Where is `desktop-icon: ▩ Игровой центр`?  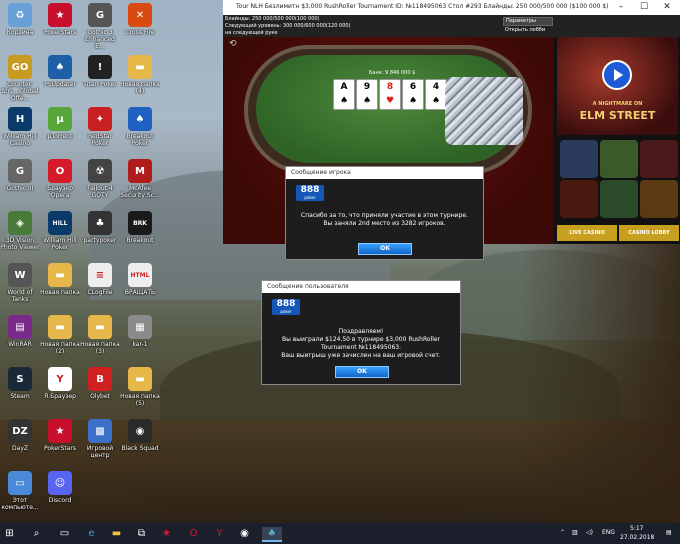
desktop-icon: ▩ Игровой центр is located at coordinates (100, 441).